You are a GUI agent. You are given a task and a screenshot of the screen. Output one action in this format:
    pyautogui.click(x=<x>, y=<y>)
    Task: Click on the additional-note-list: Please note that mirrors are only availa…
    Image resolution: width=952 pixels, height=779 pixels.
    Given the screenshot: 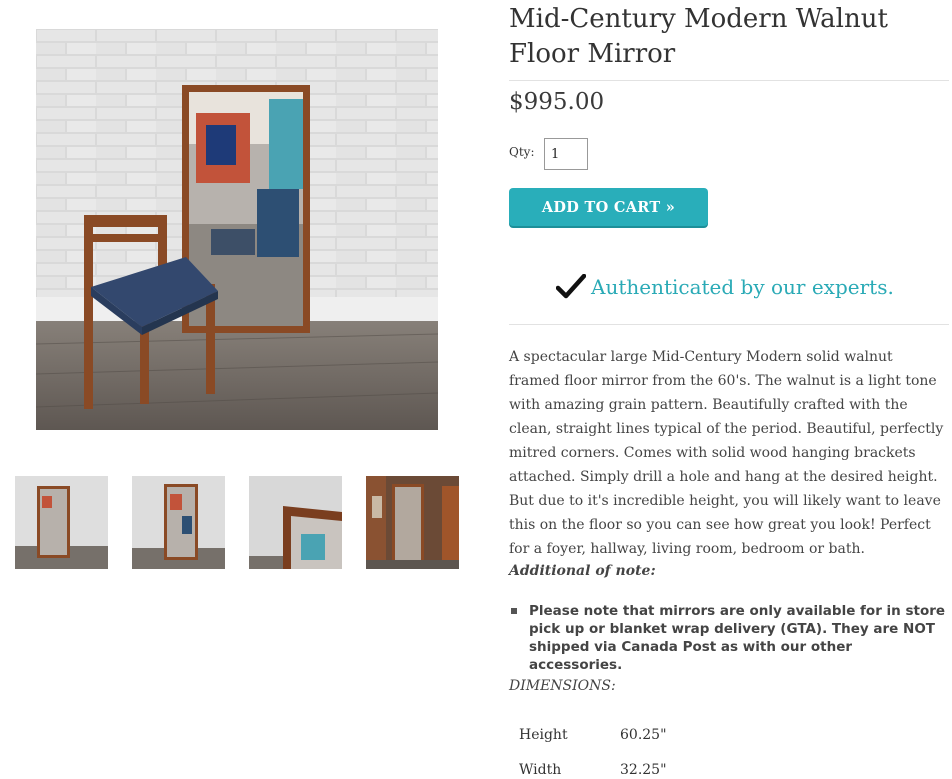 What is the action you would take?
    pyautogui.click(x=729, y=638)
    